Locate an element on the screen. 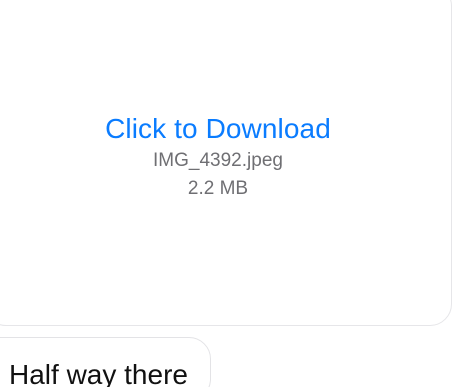 The width and height of the screenshot is (453, 387). message-bubble: Half way there is located at coordinates (105, 362).